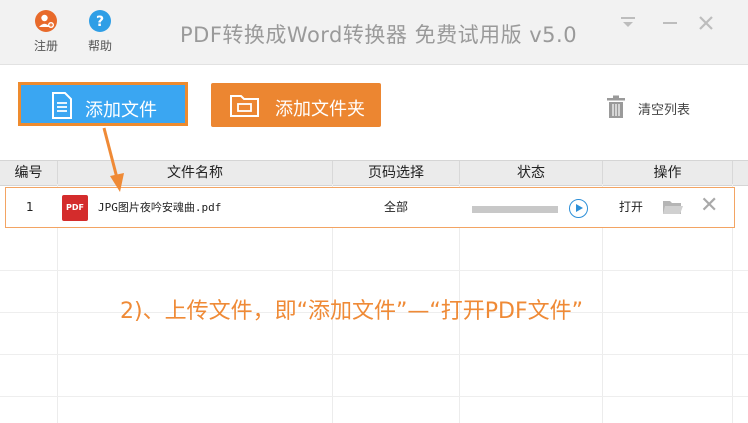 This screenshot has height=423, width=748. I want to click on register-button: 注册, so click(46, 32).